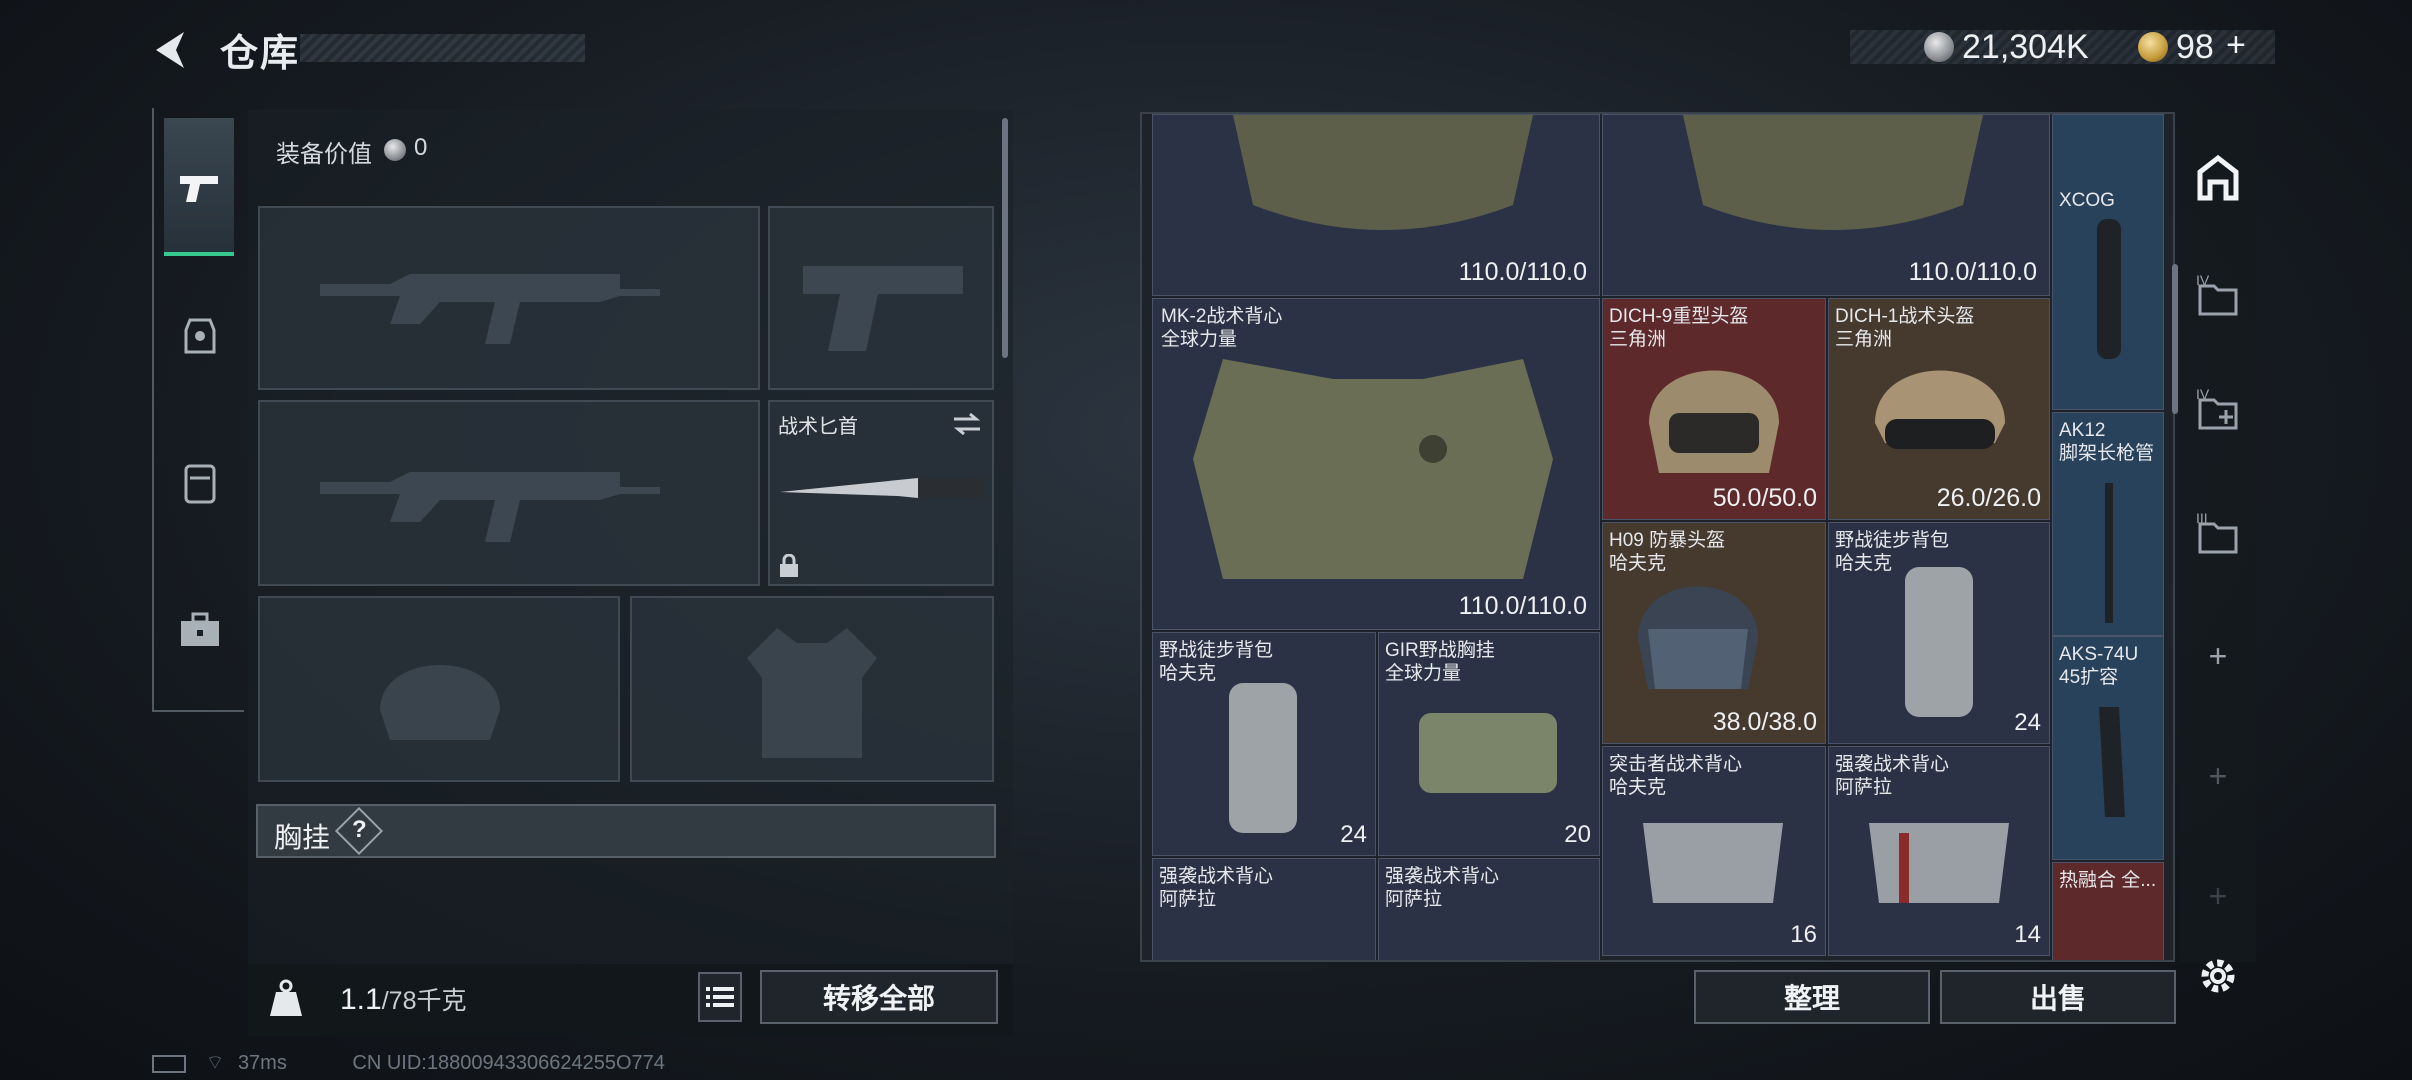 The width and height of the screenshot is (2412, 1080). I want to click on item-name: 突击者战术背心 哈夫克, so click(1676, 776).